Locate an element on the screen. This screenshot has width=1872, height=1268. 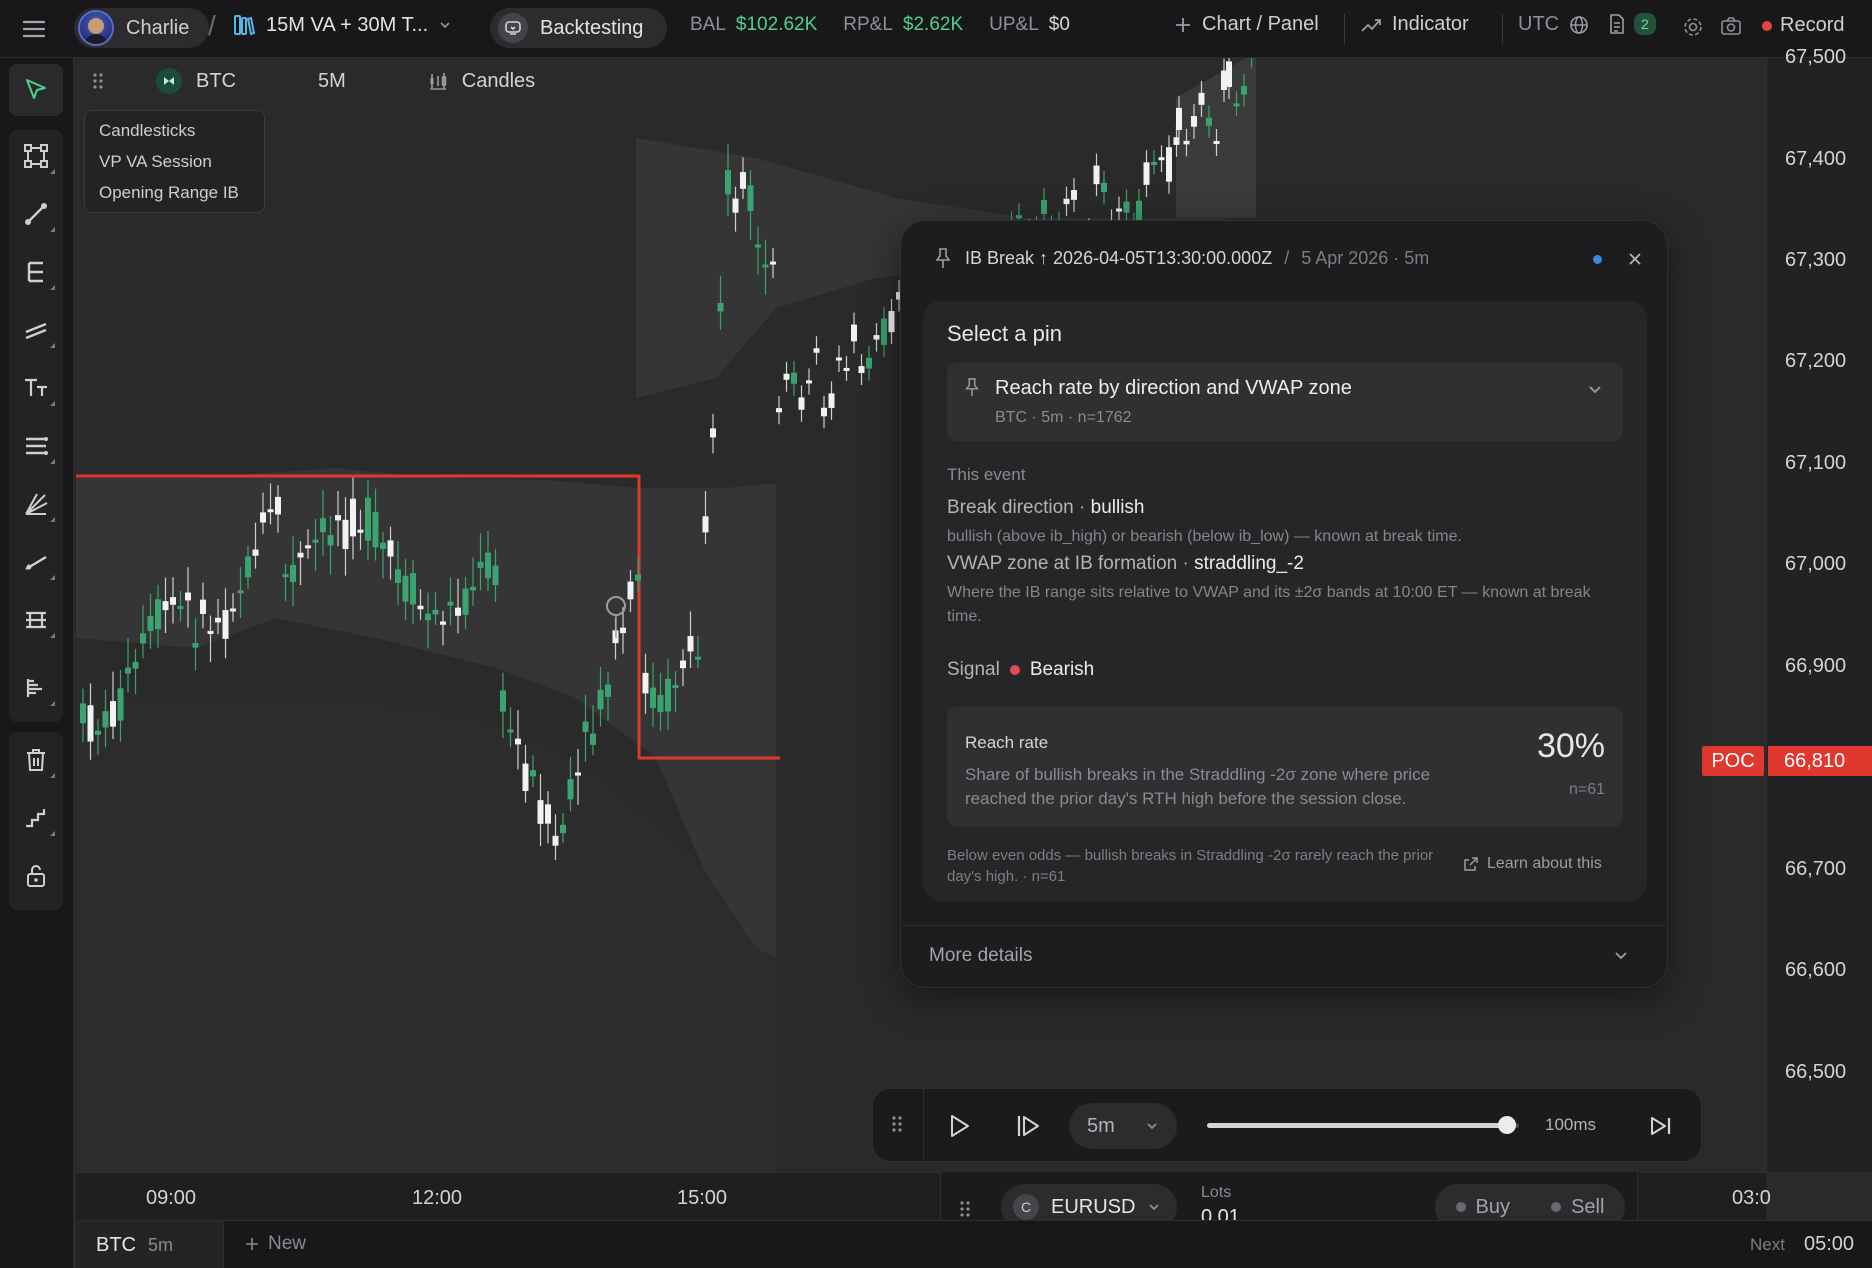
tool-lines-list is located at coordinates (36, 446).